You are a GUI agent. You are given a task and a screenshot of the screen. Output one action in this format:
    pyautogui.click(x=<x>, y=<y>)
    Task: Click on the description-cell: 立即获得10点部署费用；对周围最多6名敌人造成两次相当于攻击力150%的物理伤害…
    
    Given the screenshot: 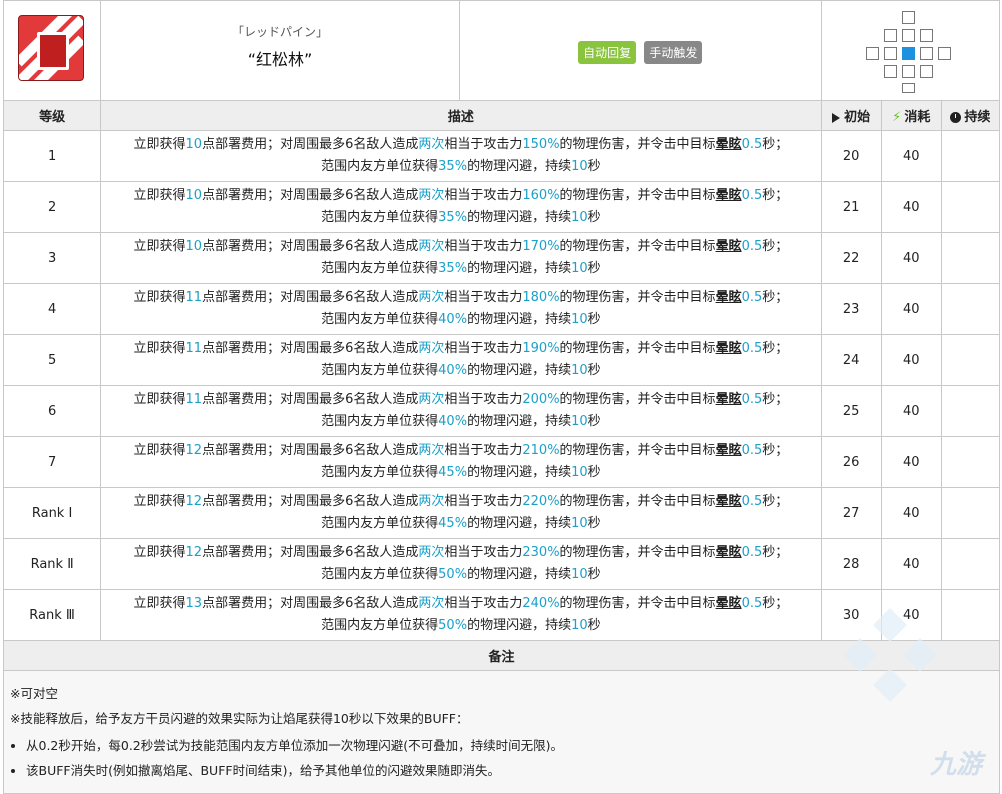 What is the action you would take?
    pyautogui.click(x=461, y=156)
    